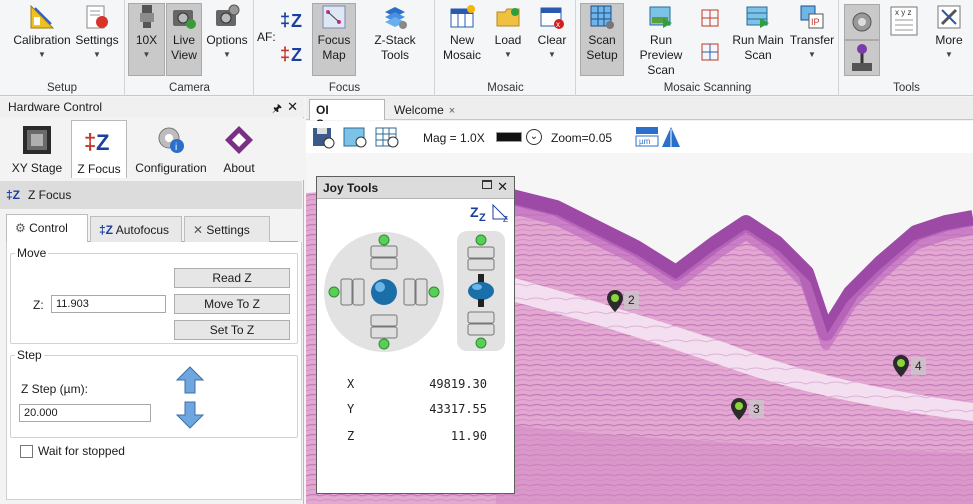 Image resolution: width=973 pixels, height=504 pixels. What do you see at coordinates (552, 17) in the screenshot?
I see `clear-mosaic-icon: x` at bounding box center [552, 17].